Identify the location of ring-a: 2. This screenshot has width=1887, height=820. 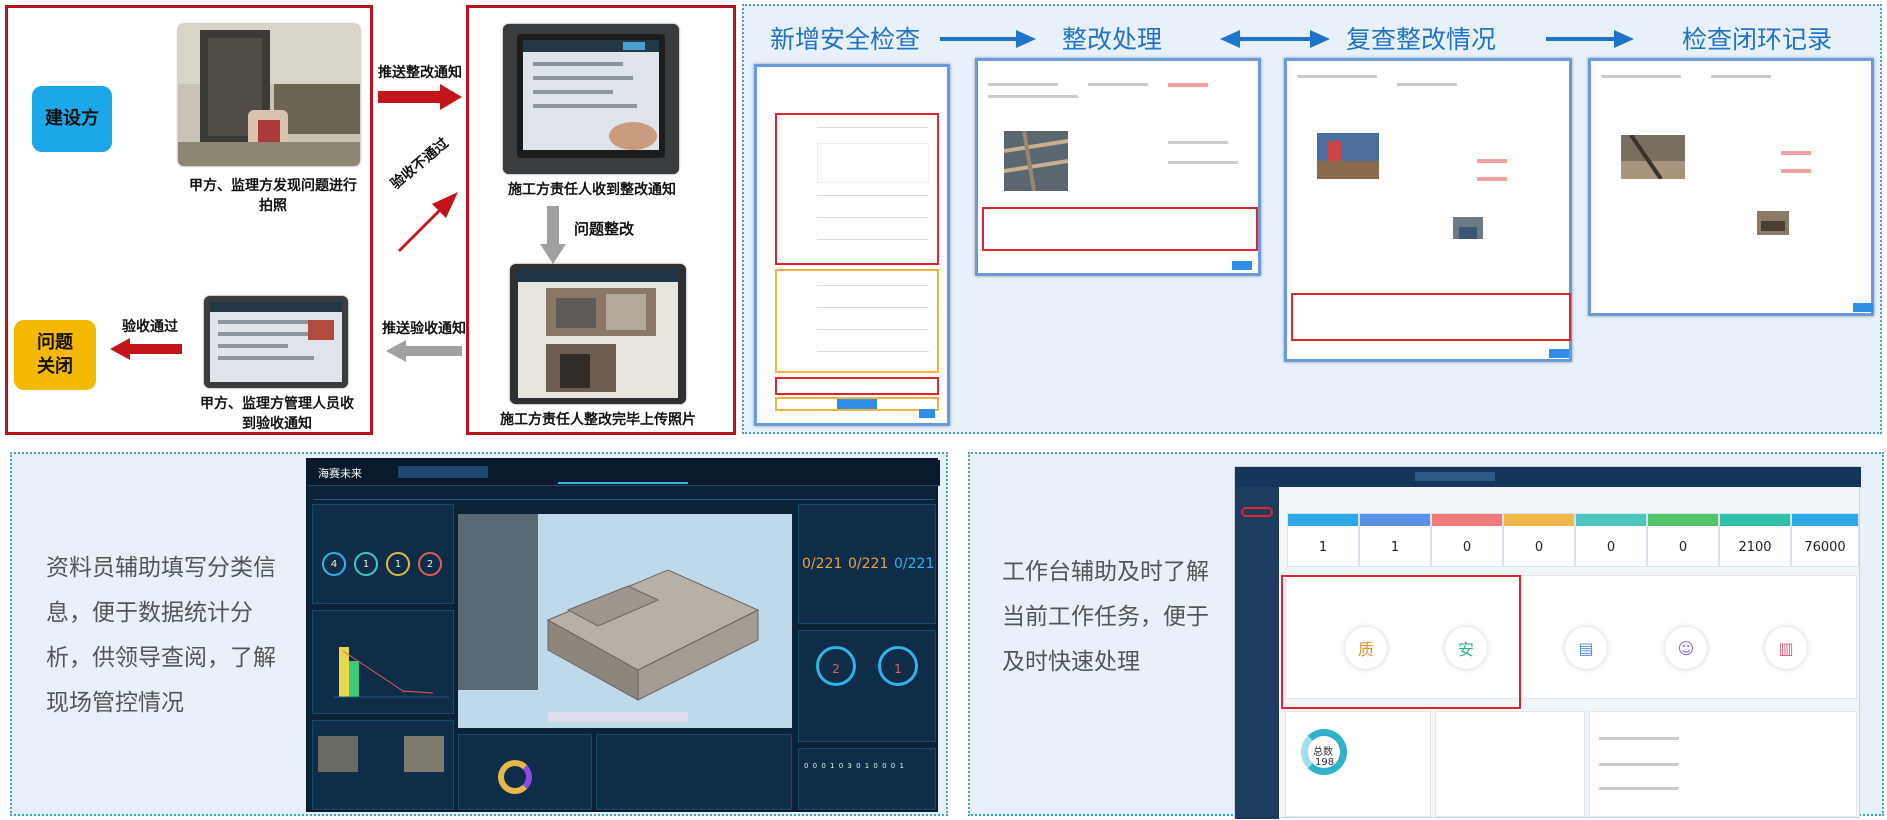
(836, 666).